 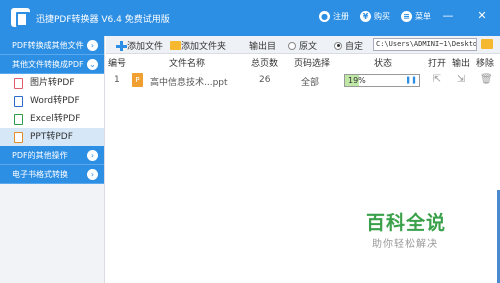 What do you see at coordinates (448, 16) in the screenshot?
I see `minimize-button: —` at bounding box center [448, 16].